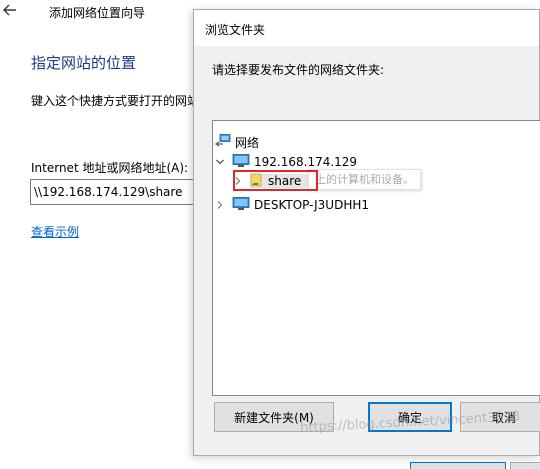  What do you see at coordinates (500, 417) in the screenshot?
I see `cancel-button: 取消` at bounding box center [500, 417].